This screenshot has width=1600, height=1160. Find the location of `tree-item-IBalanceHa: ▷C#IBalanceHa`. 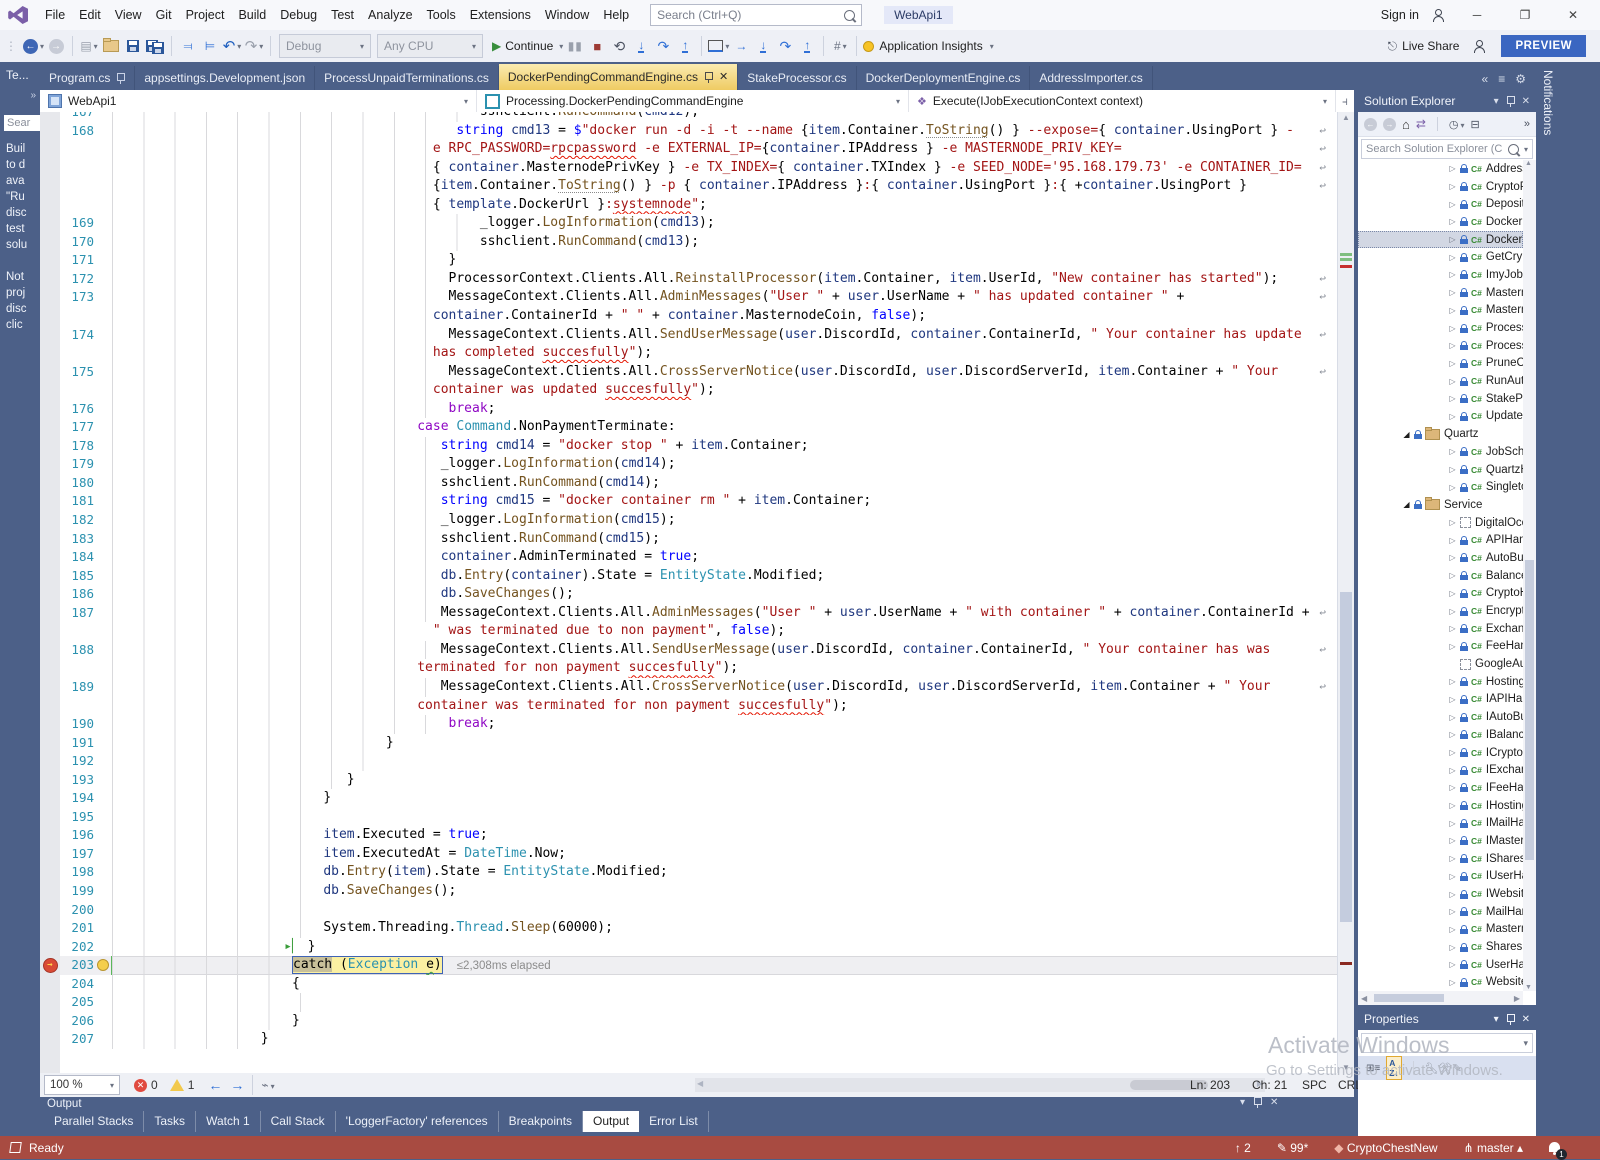

tree-item-IBalanceHa: ▷C#IBalanceHa is located at coordinates (1440, 735).